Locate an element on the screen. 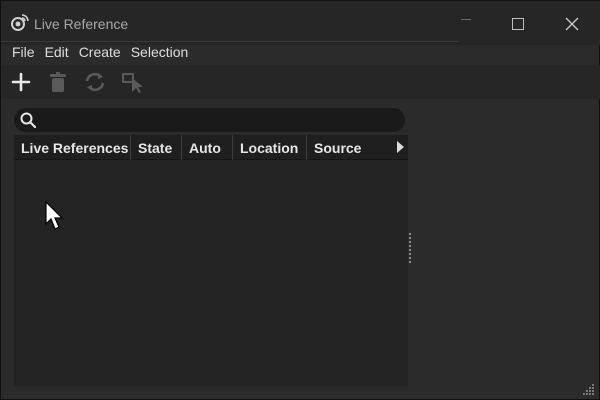 This screenshot has width=600, height=400. window-title: Live Reference is located at coordinates (81, 24).